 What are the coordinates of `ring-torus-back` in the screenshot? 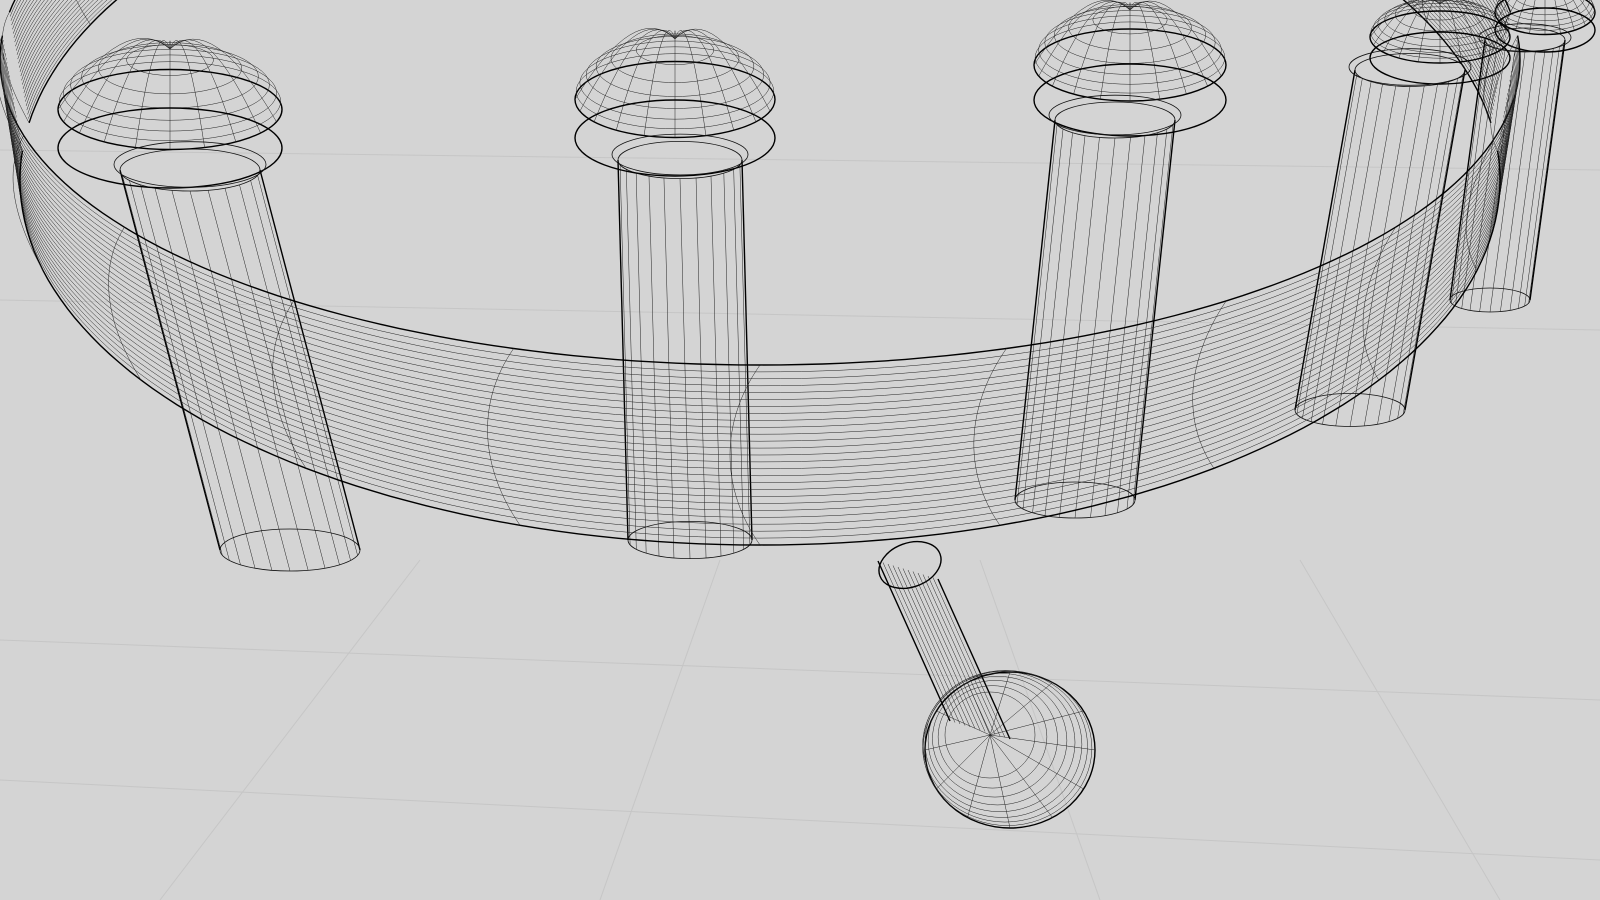 It's located at (757, 62).